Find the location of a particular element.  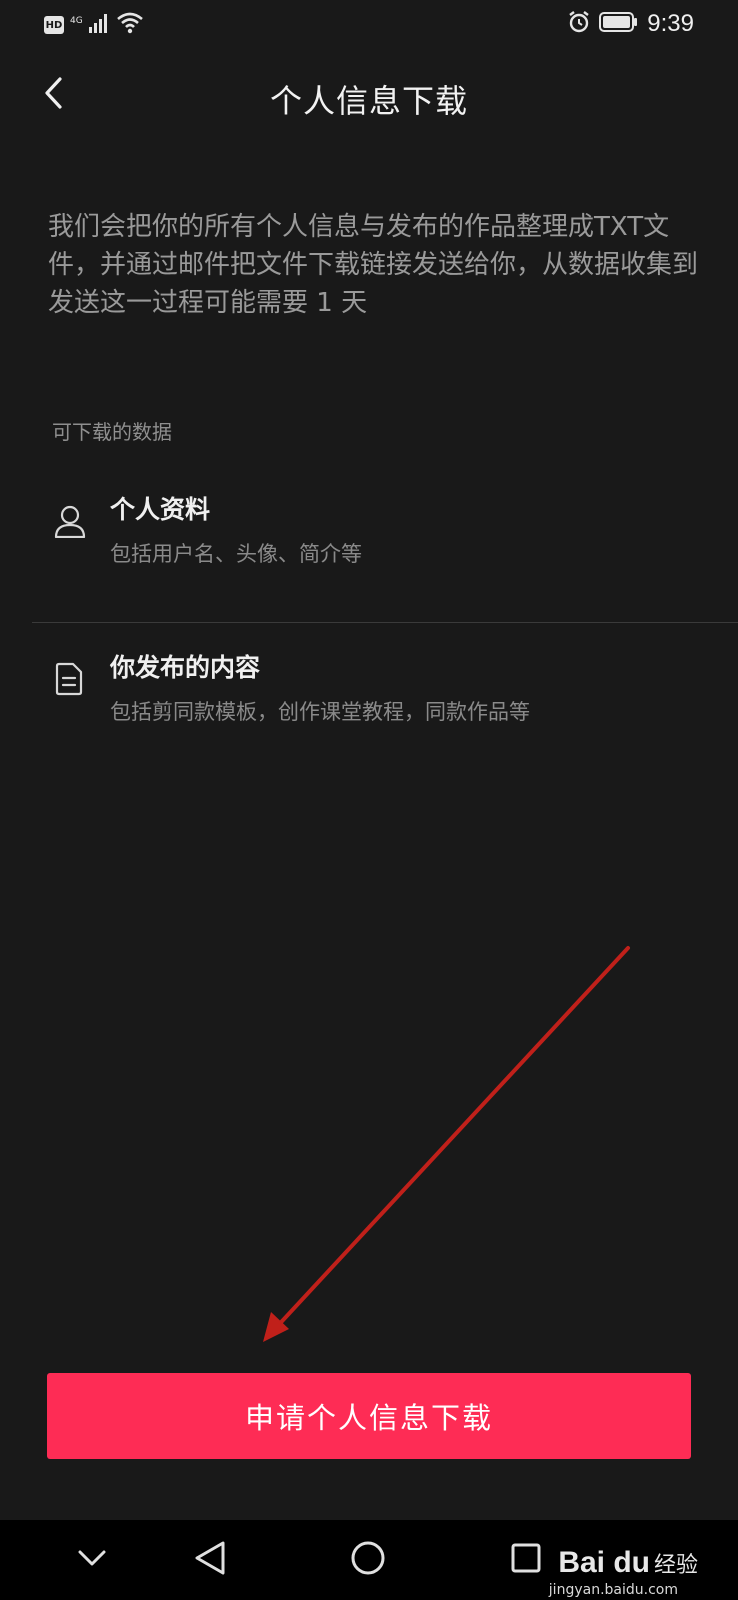

status-right: 9:39 is located at coordinates (630, 24).